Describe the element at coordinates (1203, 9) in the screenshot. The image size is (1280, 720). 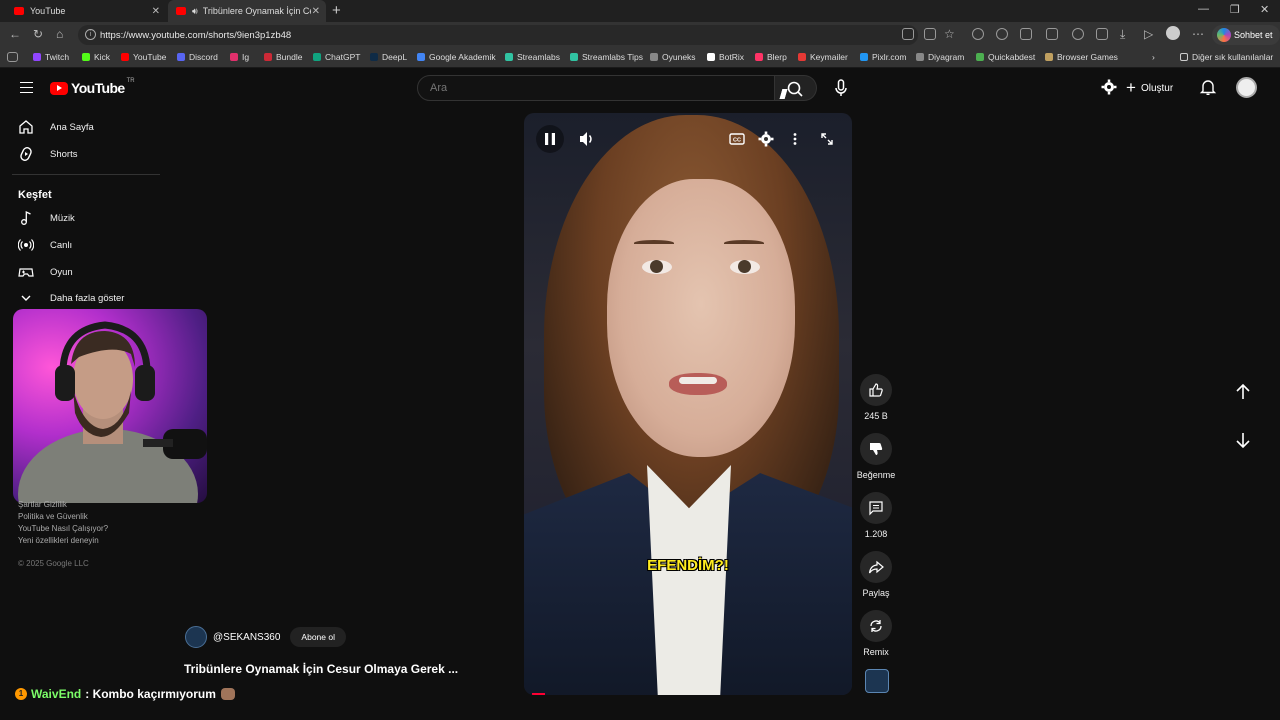
I see `minimize-icon: —` at that location.